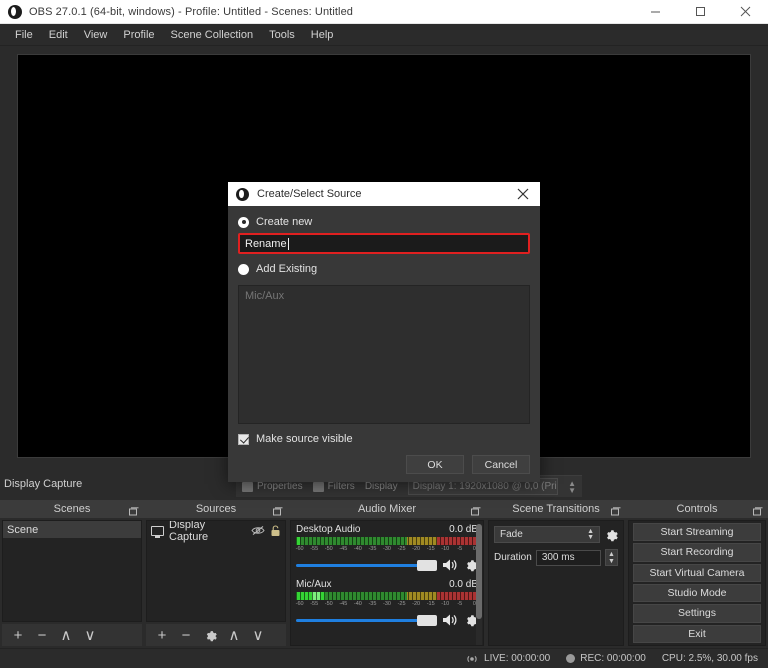  Describe the element at coordinates (343, 604) in the screenshot. I see `scale-tick: -45` at that location.